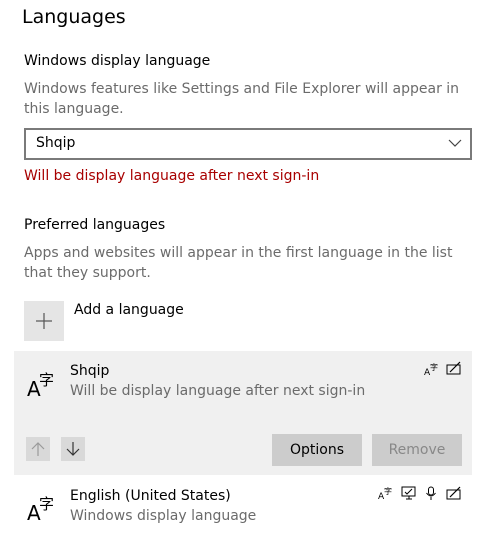 This screenshot has width=498, height=556. Describe the element at coordinates (74, 17) in the screenshot. I see `page-title: Languages` at that location.